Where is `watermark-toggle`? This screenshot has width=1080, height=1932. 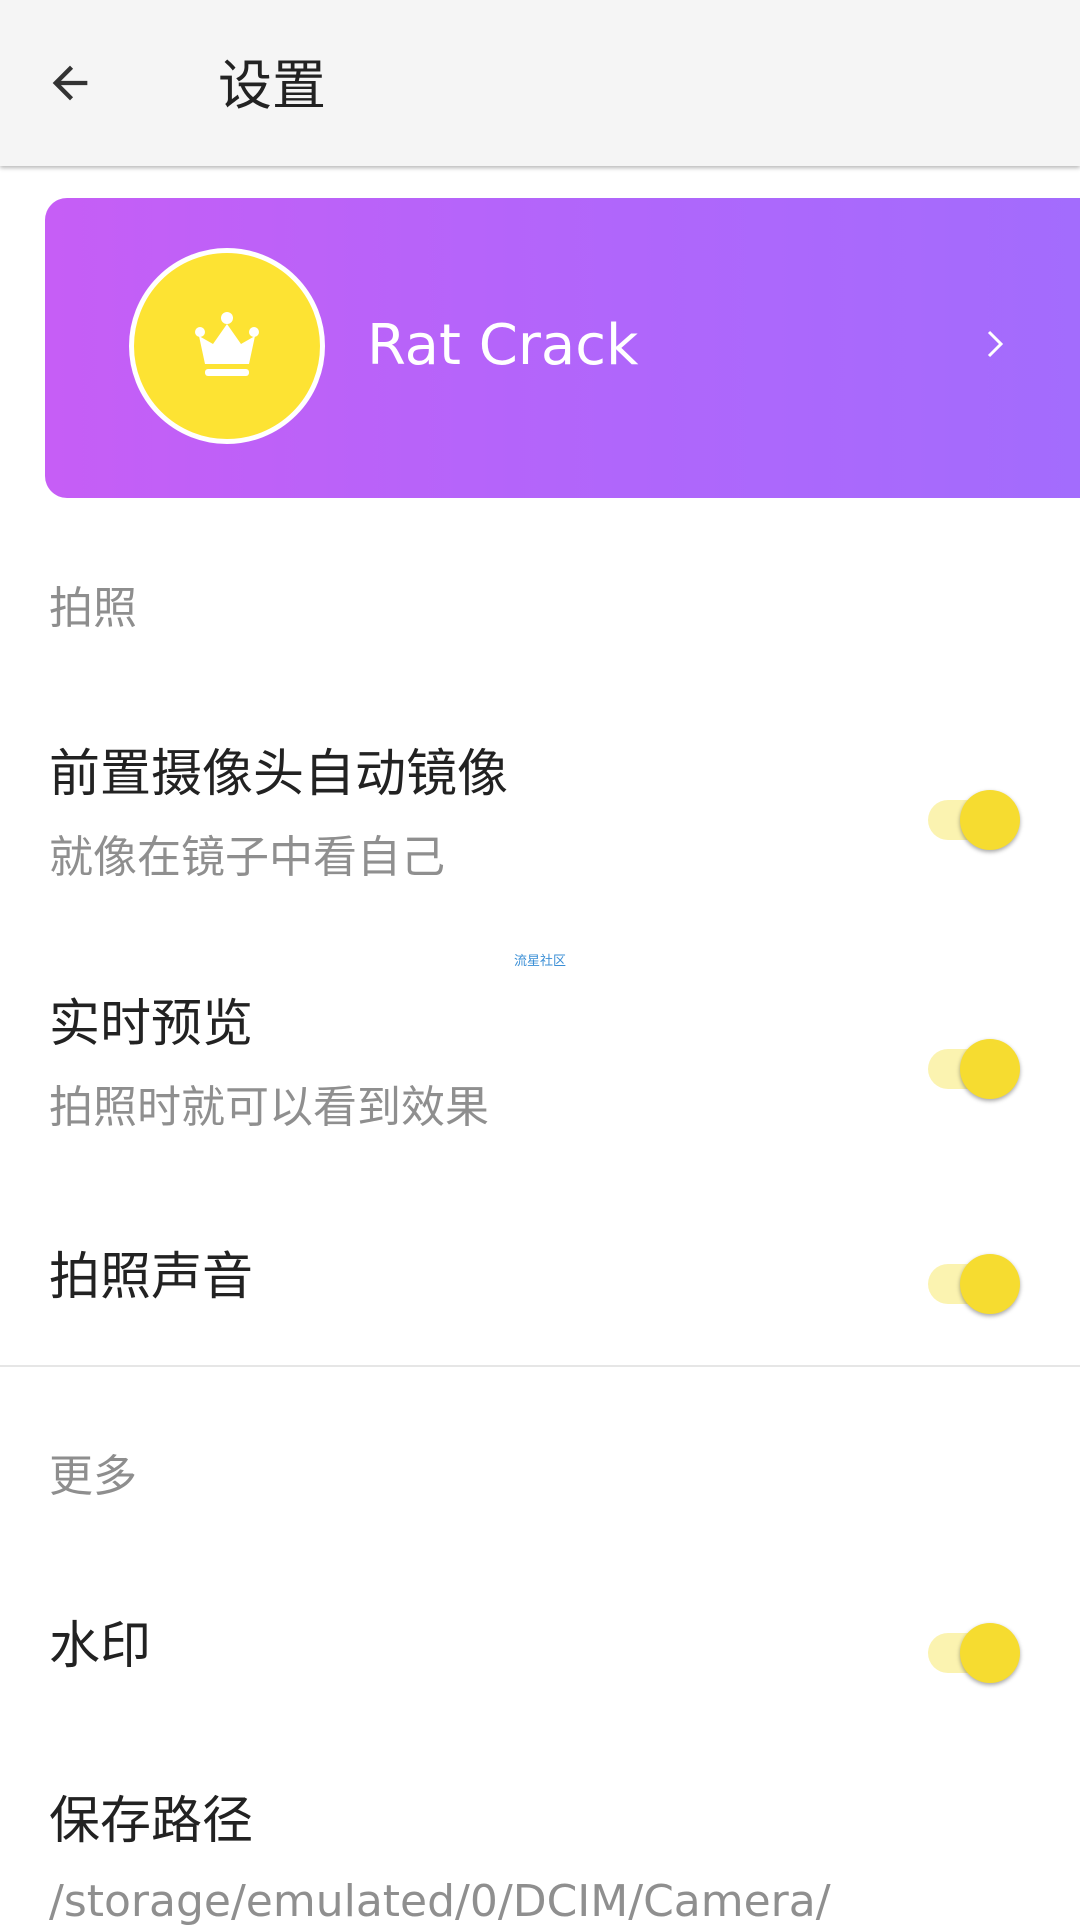
watermark-toggle is located at coordinates (974, 1649).